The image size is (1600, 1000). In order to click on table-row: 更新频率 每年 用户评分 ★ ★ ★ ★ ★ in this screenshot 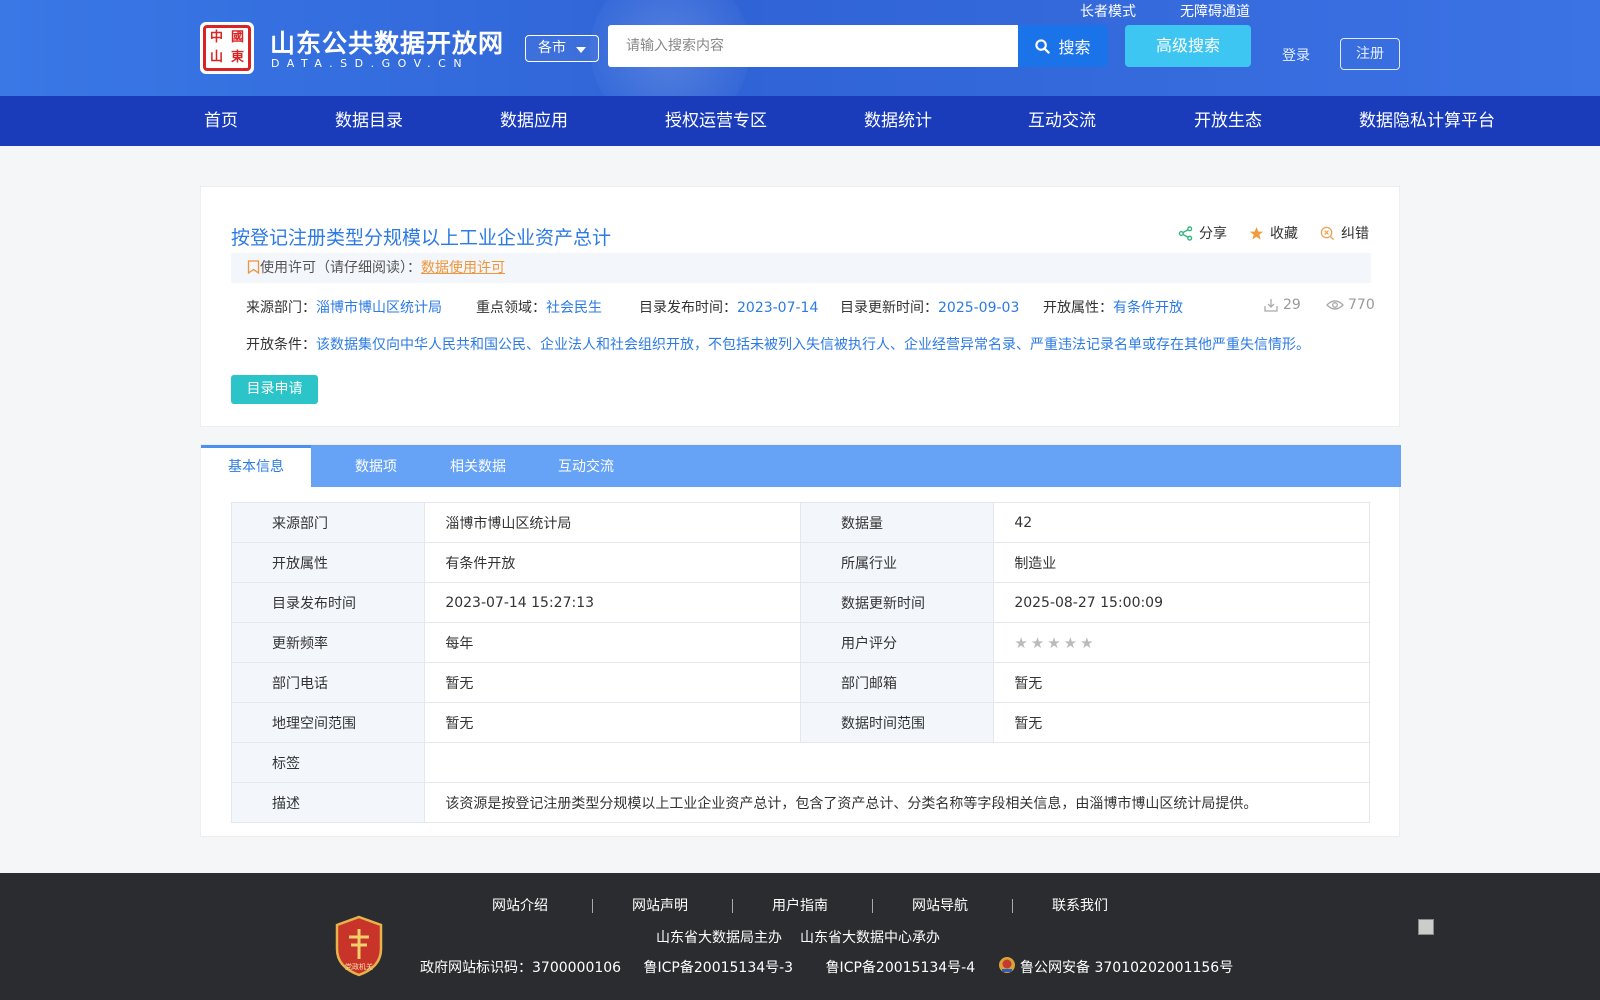, I will do `click(800, 642)`.